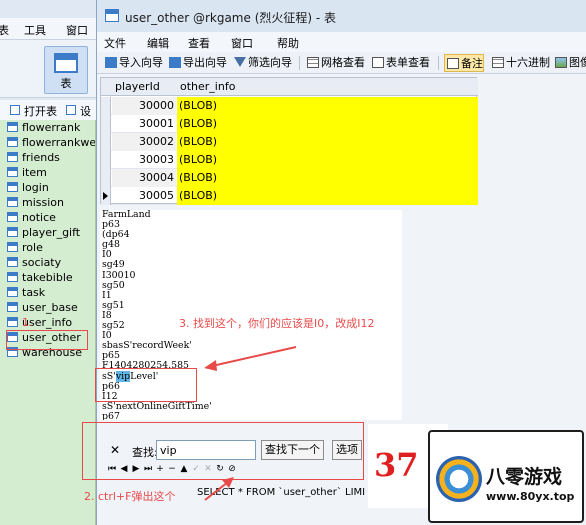 The height and width of the screenshot is (525, 586). What do you see at coordinates (396, 465) in the screenshot?
I see `watermark-37-text: 37` at bounding box center [396, 465].